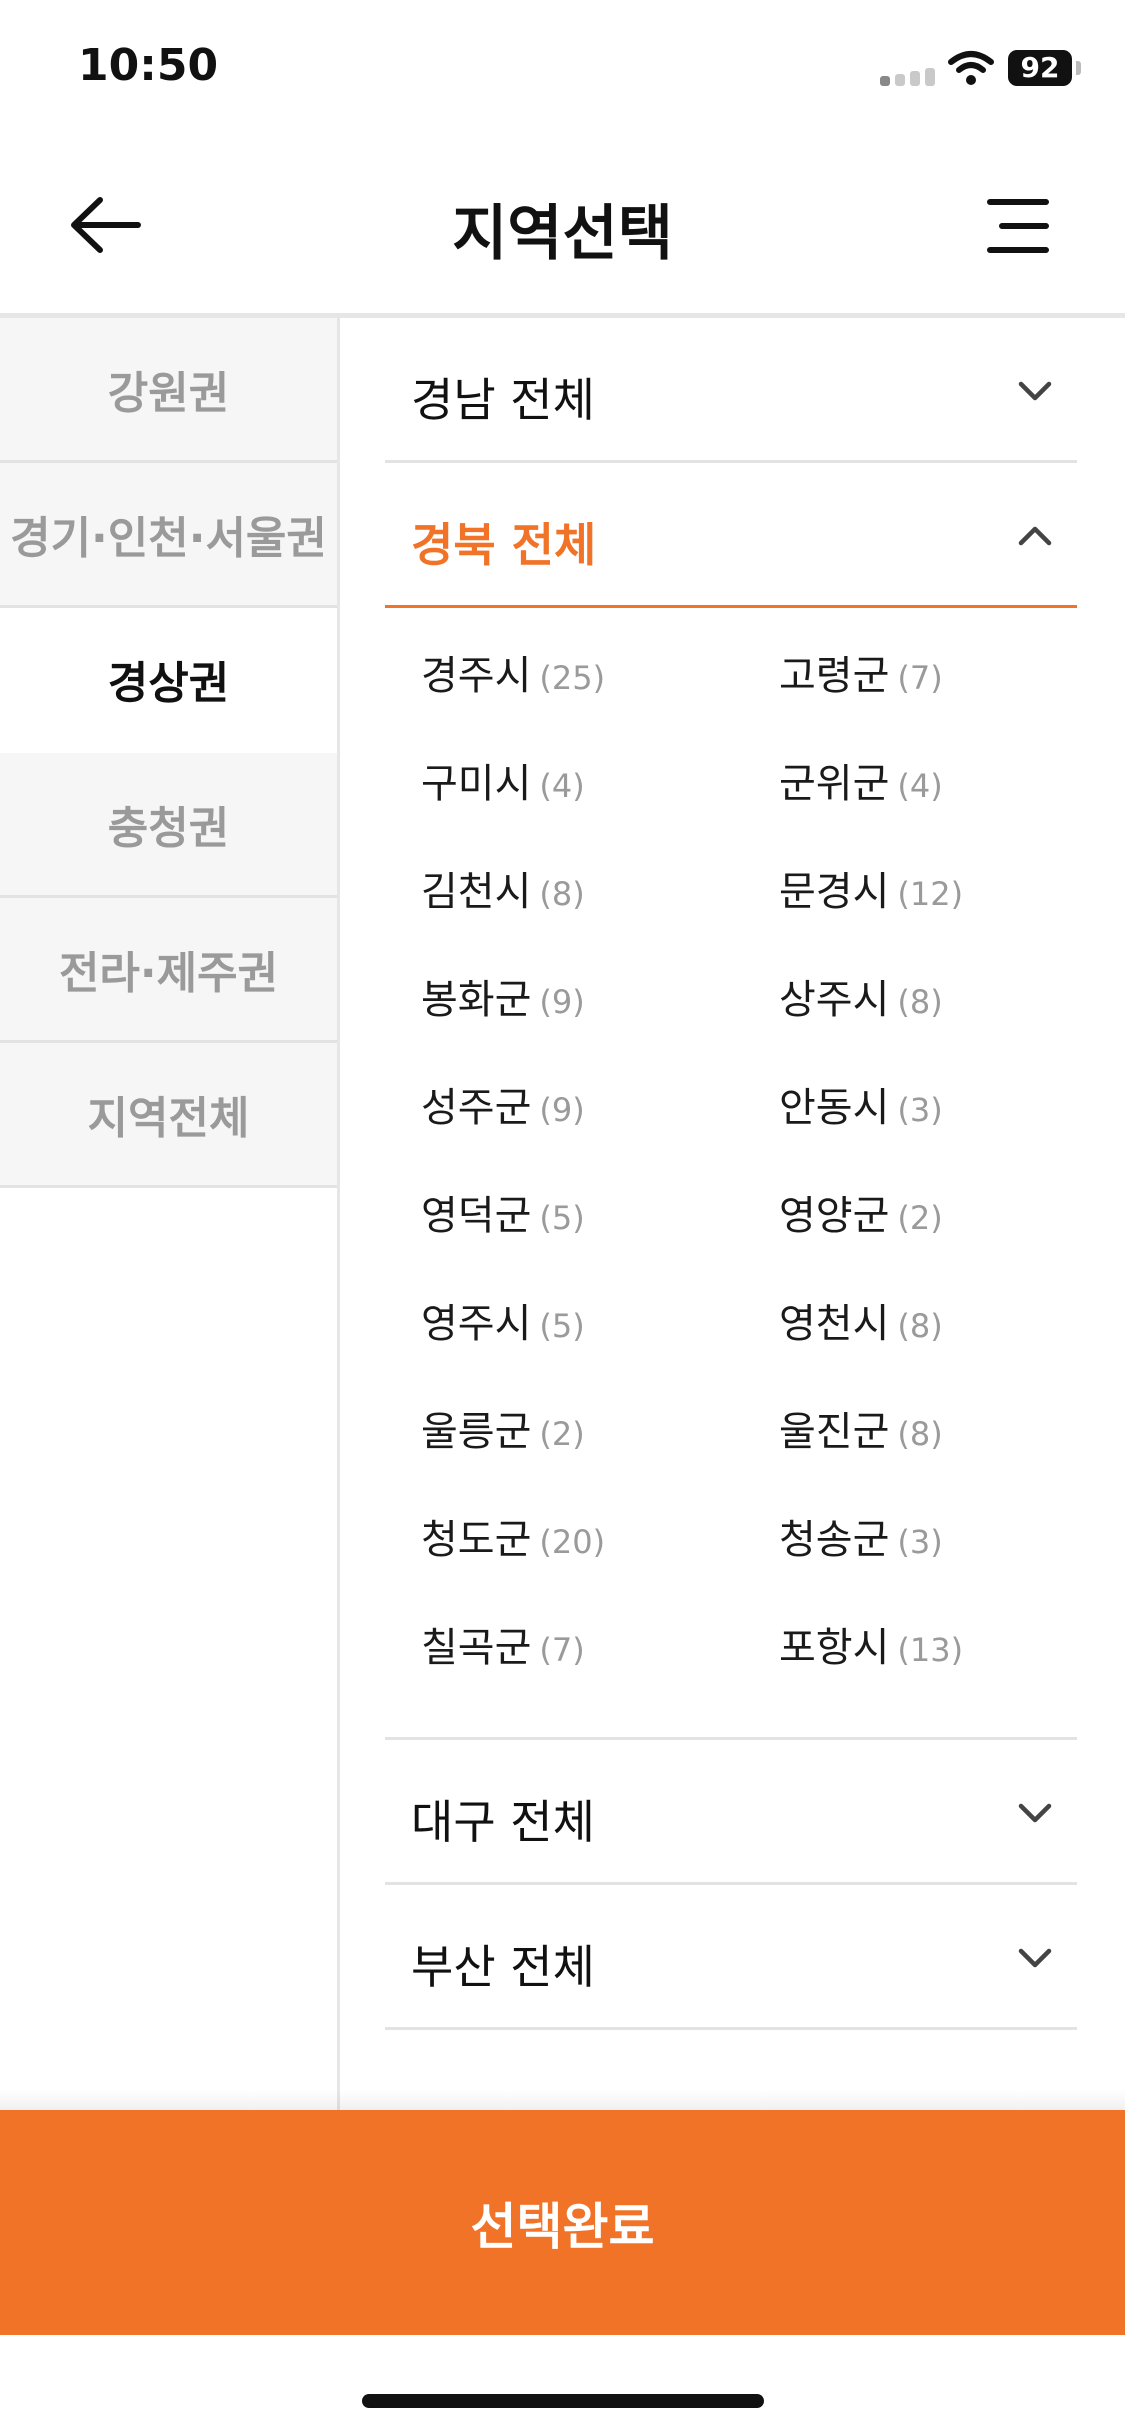 Image resolution: width=1125 pixels, height=2436 pixels. I want to click on city-name: 군위군, so click(834, 784).